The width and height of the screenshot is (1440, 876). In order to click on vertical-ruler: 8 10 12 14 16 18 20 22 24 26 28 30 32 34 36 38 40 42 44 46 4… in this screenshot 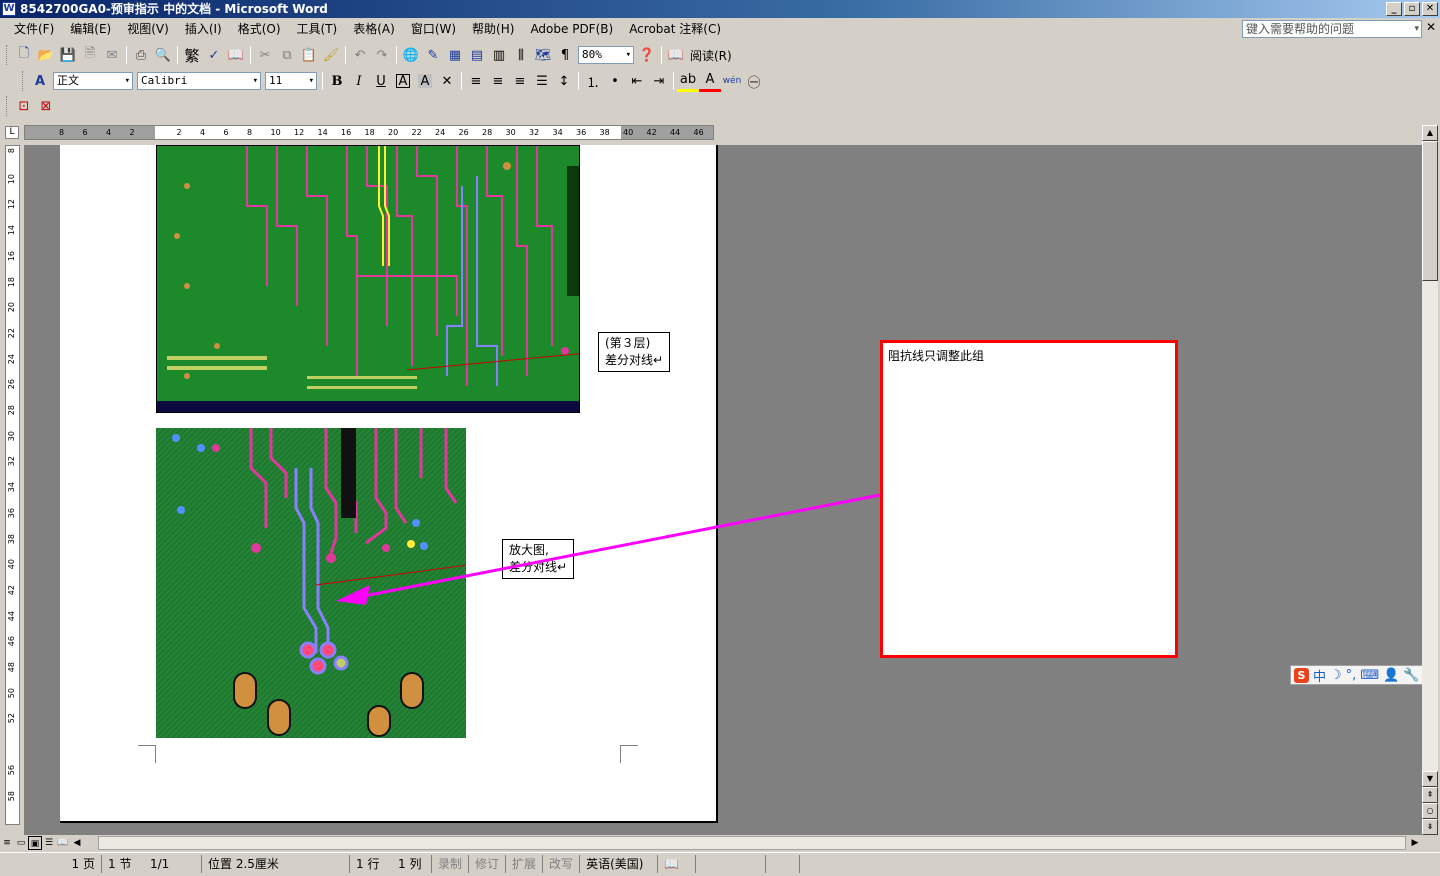, I will do `click(12, 485)`.